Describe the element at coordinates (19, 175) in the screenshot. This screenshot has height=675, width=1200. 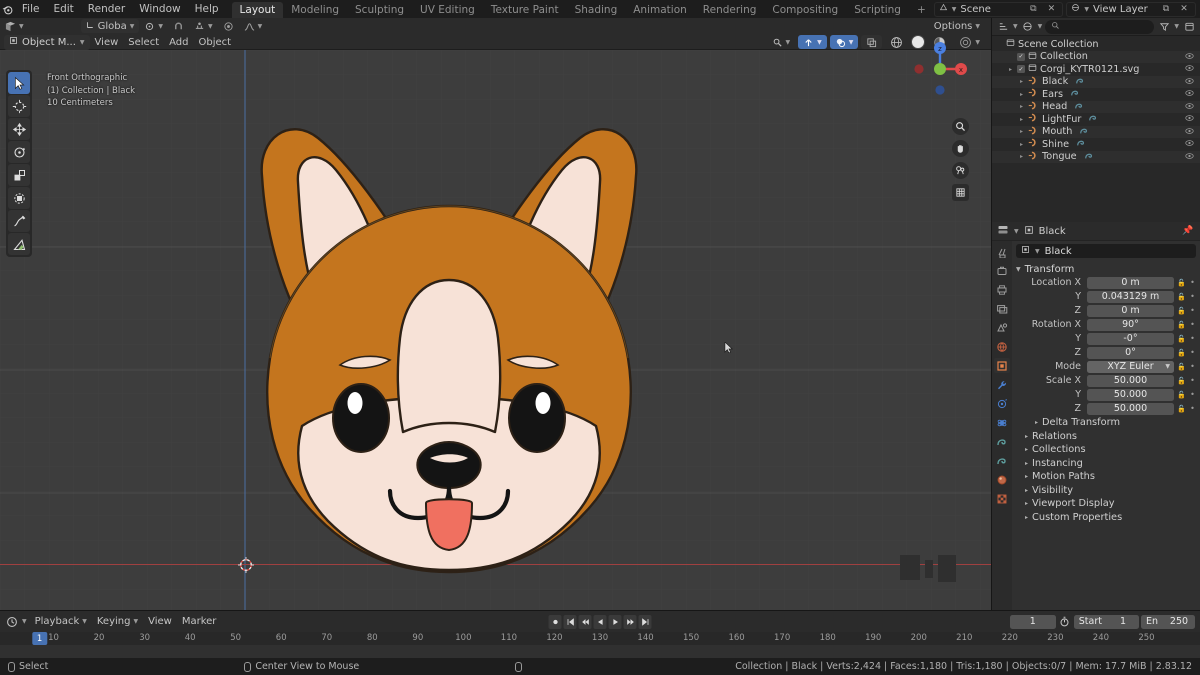
I see `scale-tool` at that location.